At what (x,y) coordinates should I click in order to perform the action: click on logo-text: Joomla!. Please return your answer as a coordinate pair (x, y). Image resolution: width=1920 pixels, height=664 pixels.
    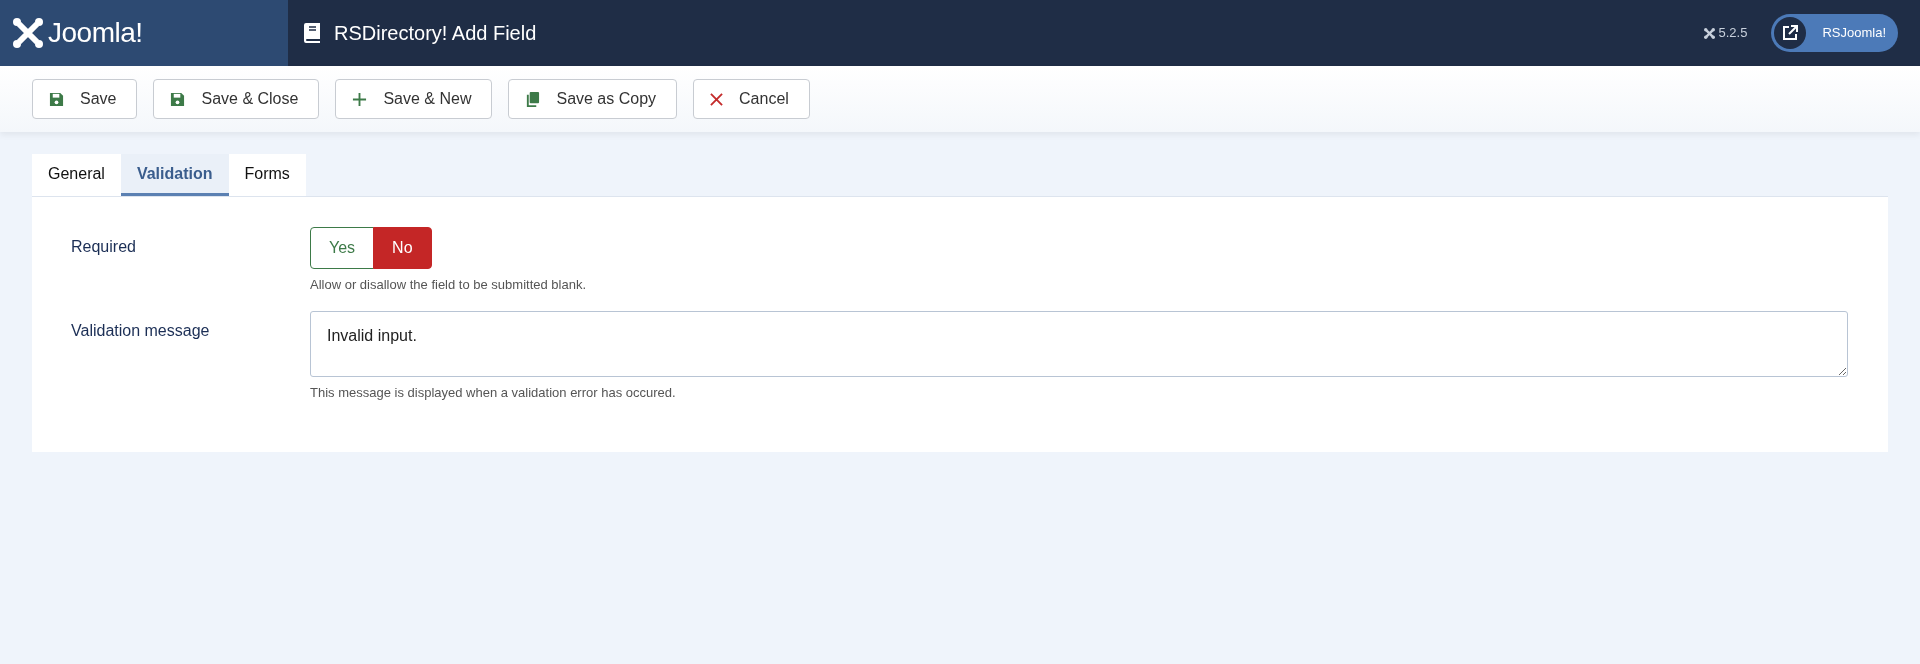
    Looking at the image, I should click on (95, 33).